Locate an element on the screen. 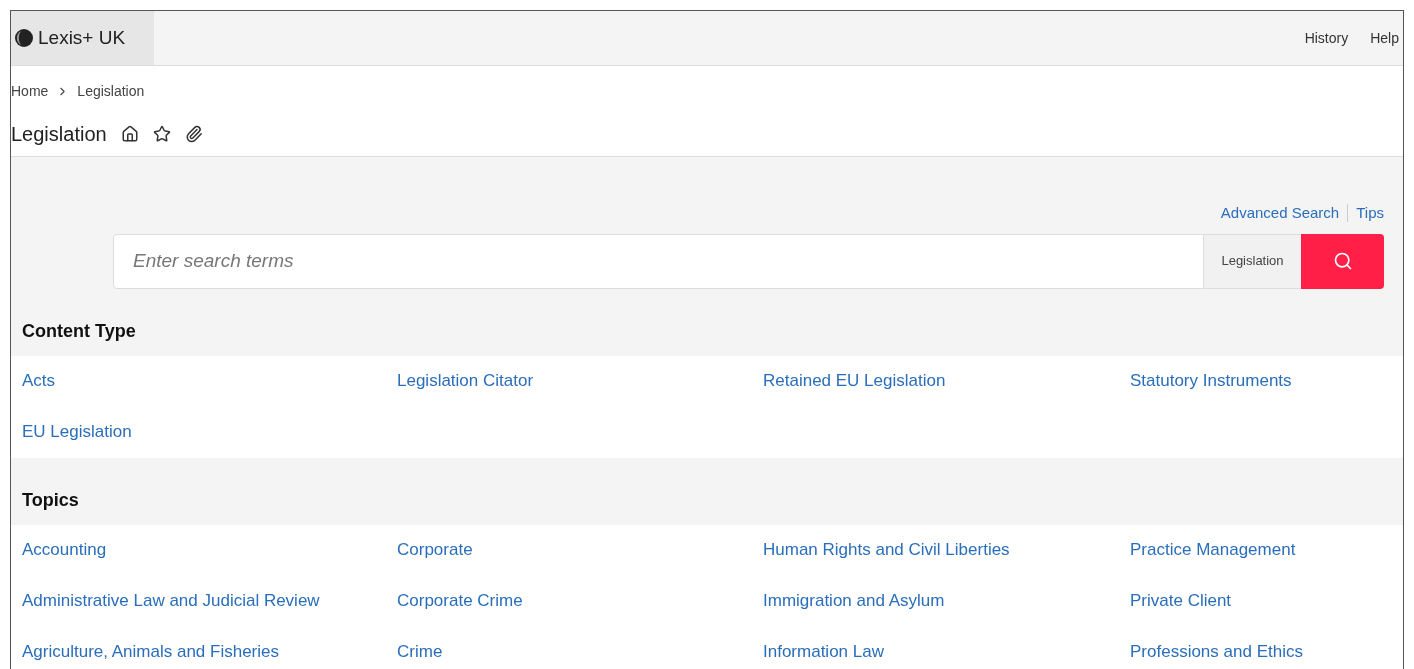 The image size is (1414, 669). advanced-search-link: Advanced Search is located at coordinates (1280, 213).